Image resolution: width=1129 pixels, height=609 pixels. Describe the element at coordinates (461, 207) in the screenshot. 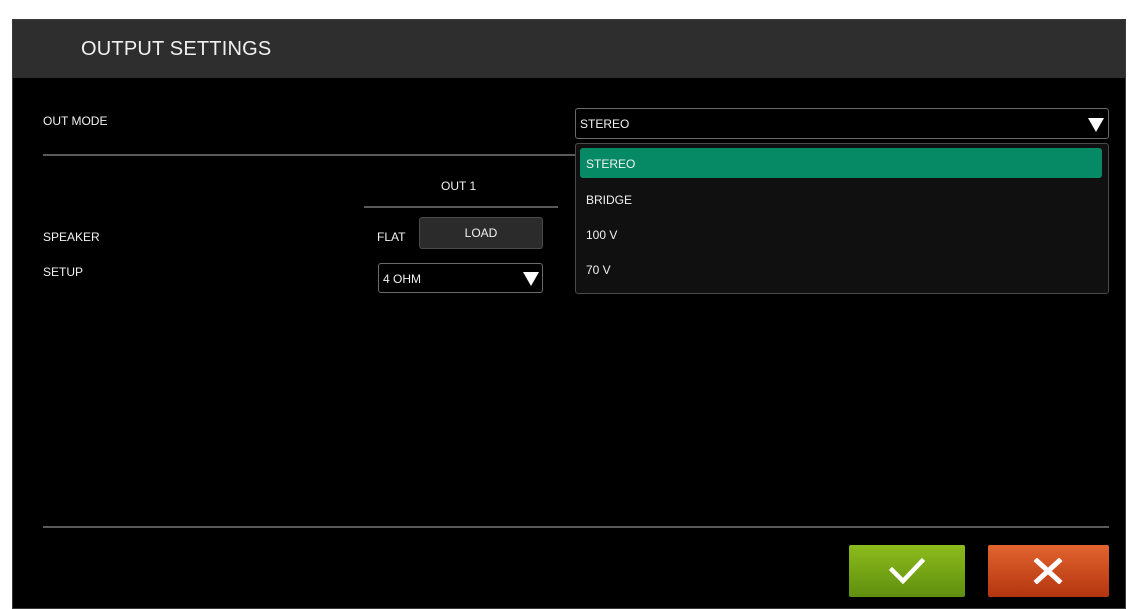

I see `column-underline` at that location.